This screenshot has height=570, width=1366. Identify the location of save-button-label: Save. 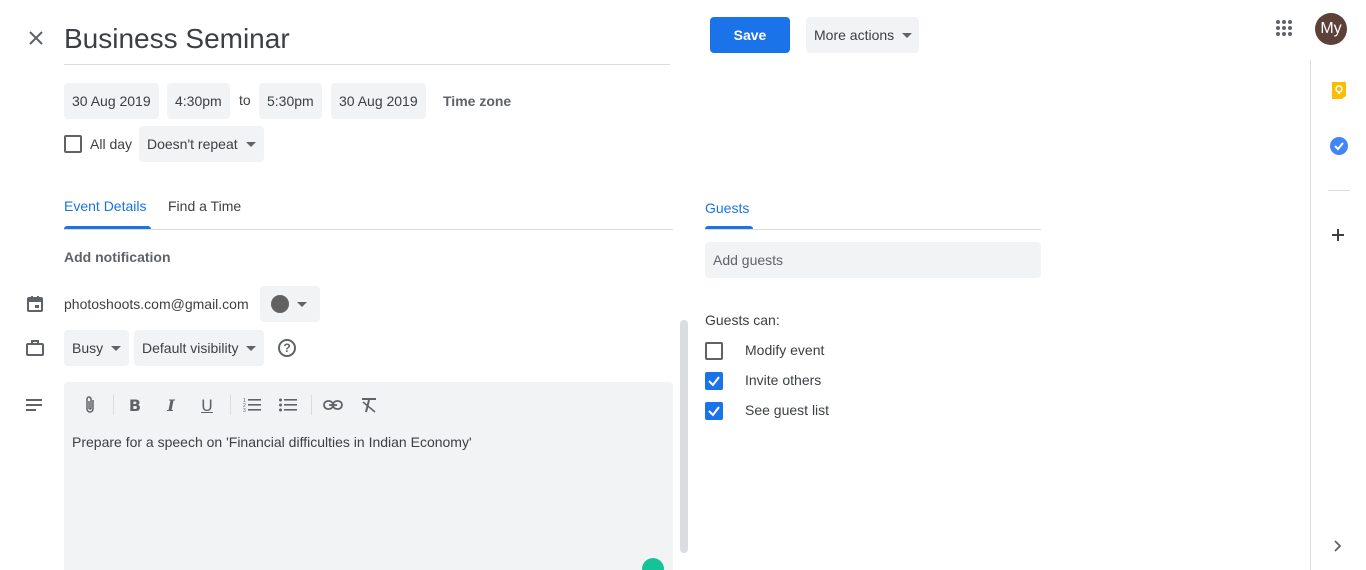
(750, 35).